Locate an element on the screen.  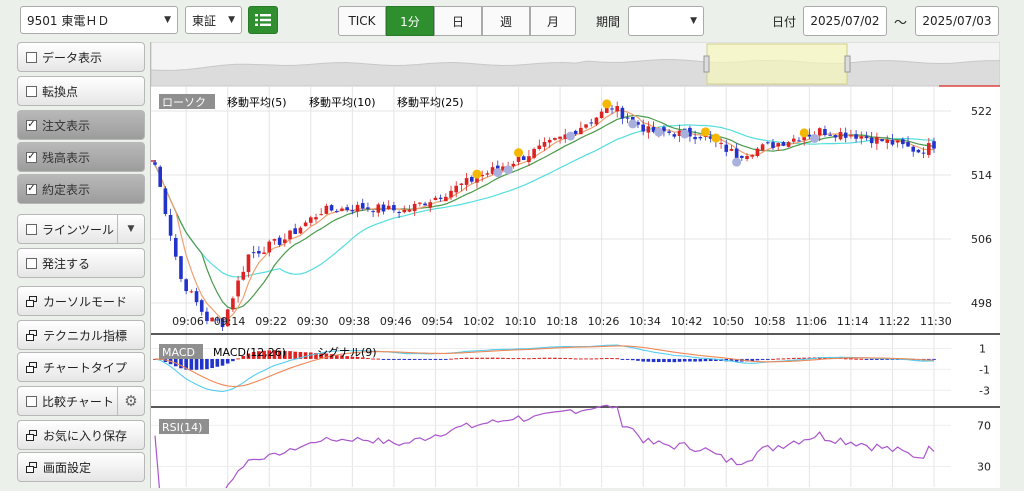
execution-display-toggle: ✓ 約定表示 is located at coordinates (81, 189).